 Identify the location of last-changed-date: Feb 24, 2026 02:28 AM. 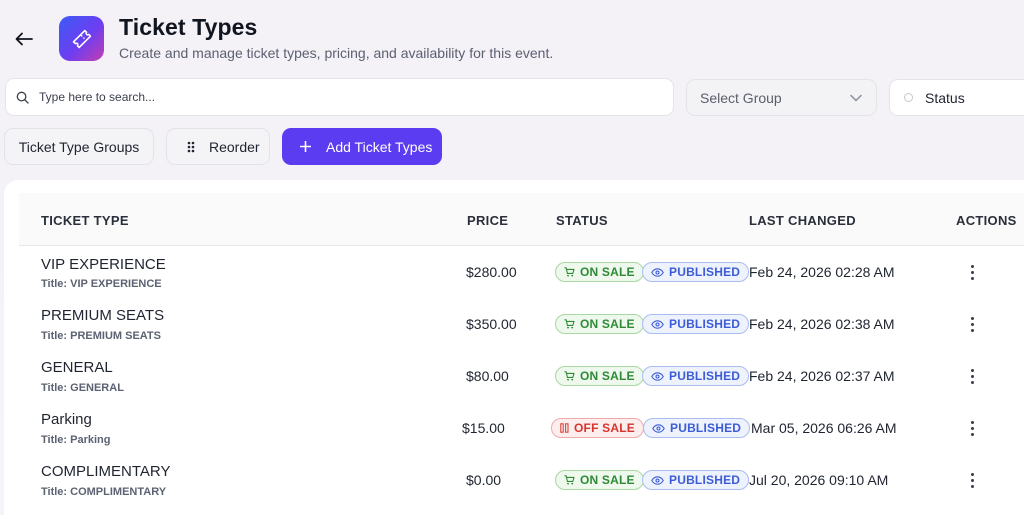
(822, 272).